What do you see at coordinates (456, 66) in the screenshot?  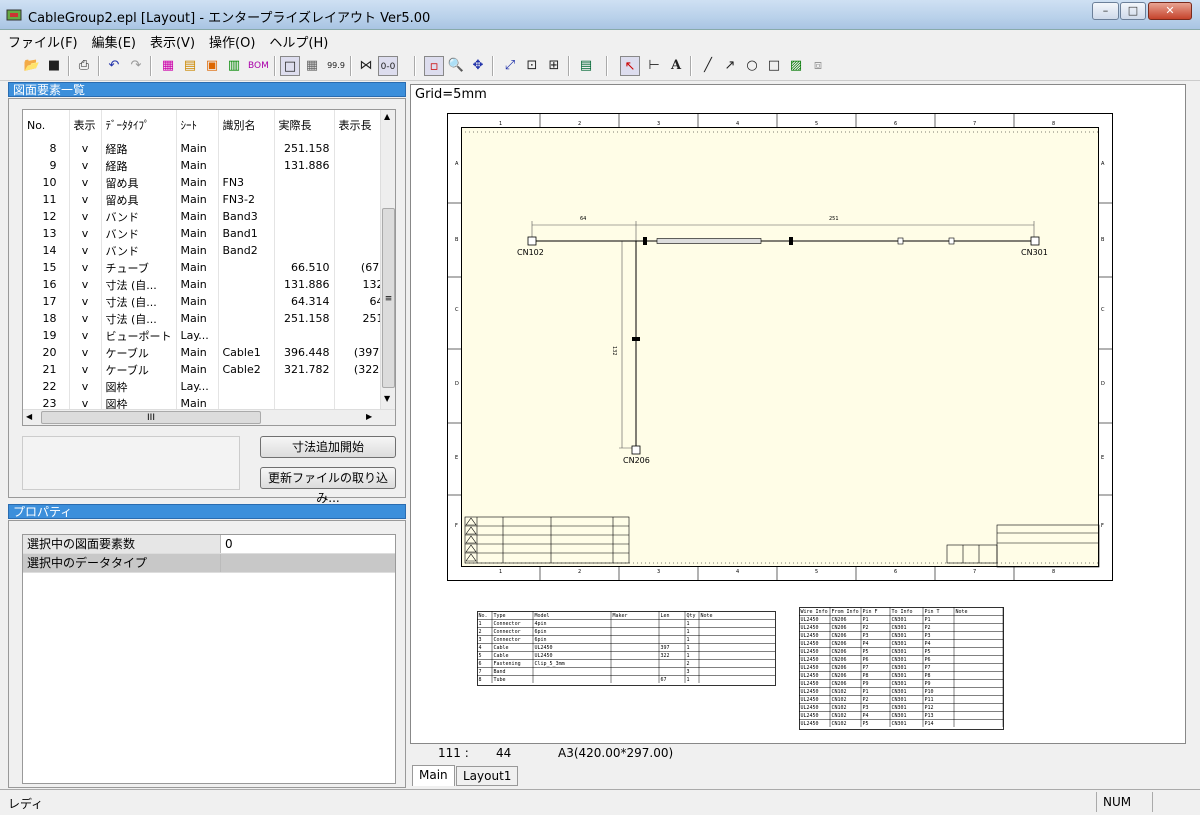 I see `zoom-icon: 🔍` at bounding box center [456, 66].